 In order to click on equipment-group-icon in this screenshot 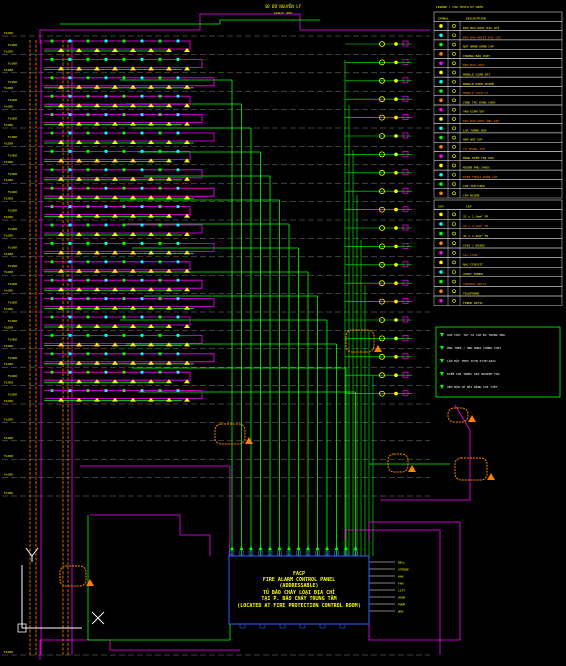, I will do `click(360, 341)`.